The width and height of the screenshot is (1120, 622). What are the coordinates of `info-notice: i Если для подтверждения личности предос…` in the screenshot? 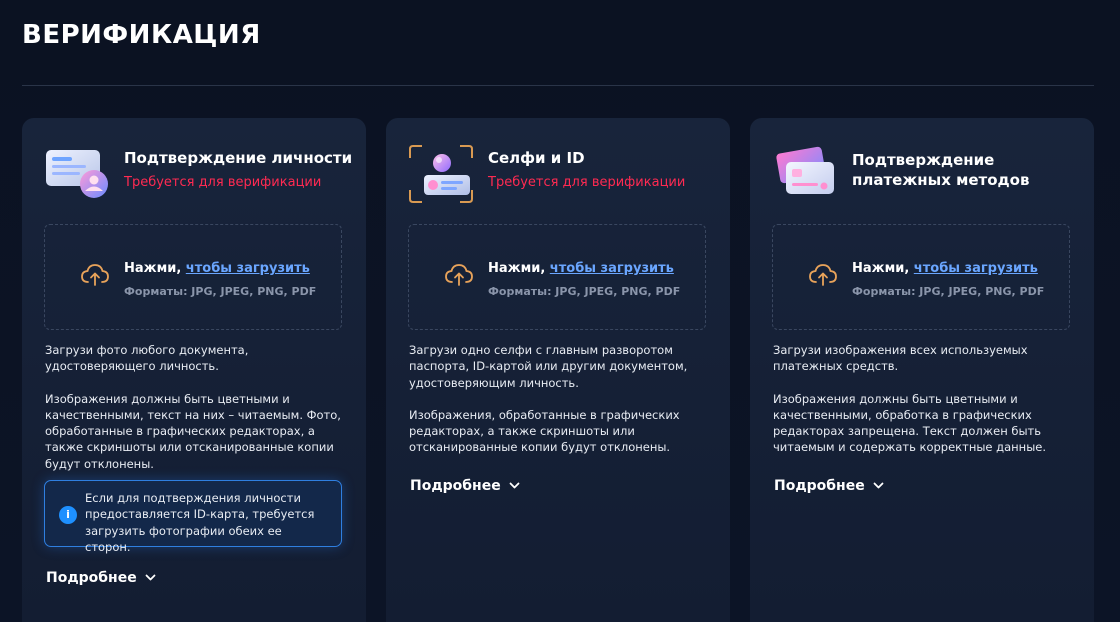 It's located at (193, 517).